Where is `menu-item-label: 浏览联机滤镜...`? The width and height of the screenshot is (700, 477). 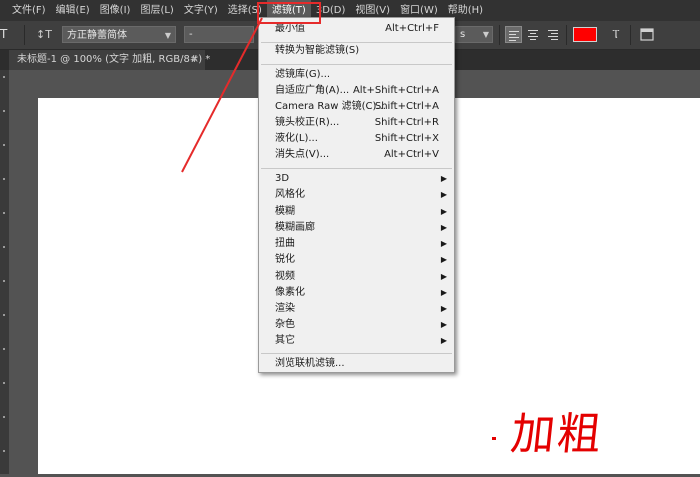
menu-item-label: 浏览联机滤镜... is located at coordinates (310, 363).